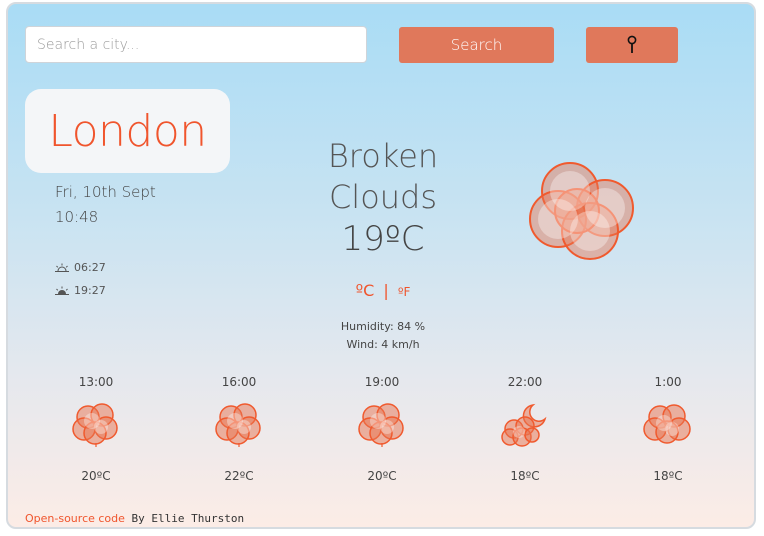  I want to click on pin-icon, so click(632, 44).